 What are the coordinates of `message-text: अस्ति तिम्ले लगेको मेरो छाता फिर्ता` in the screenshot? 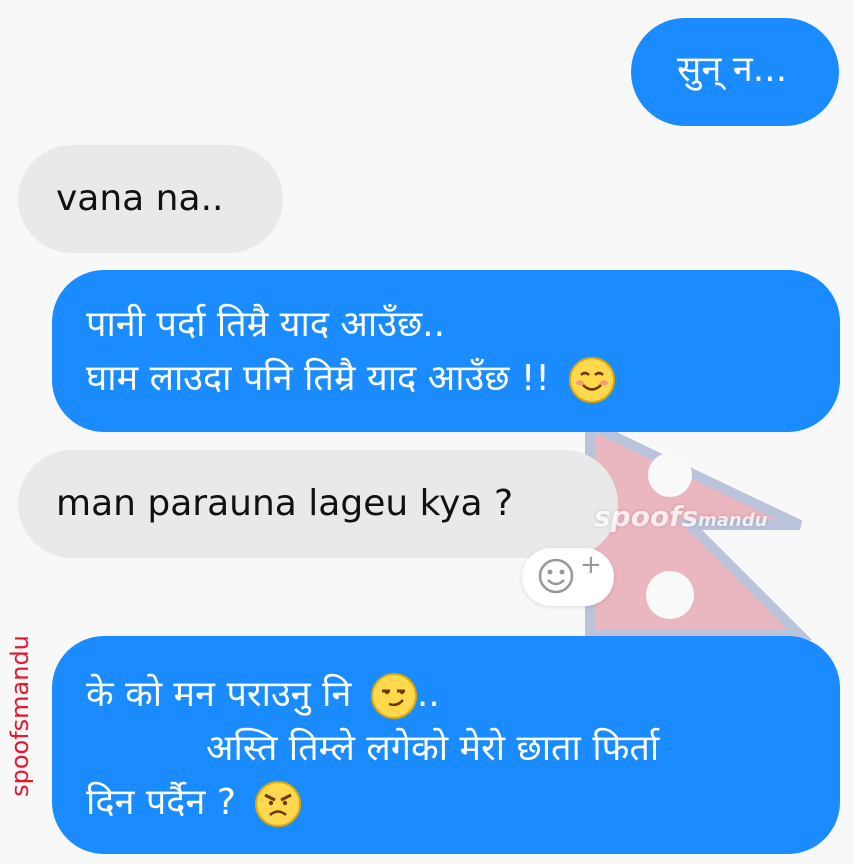 It's located at (433, 748).